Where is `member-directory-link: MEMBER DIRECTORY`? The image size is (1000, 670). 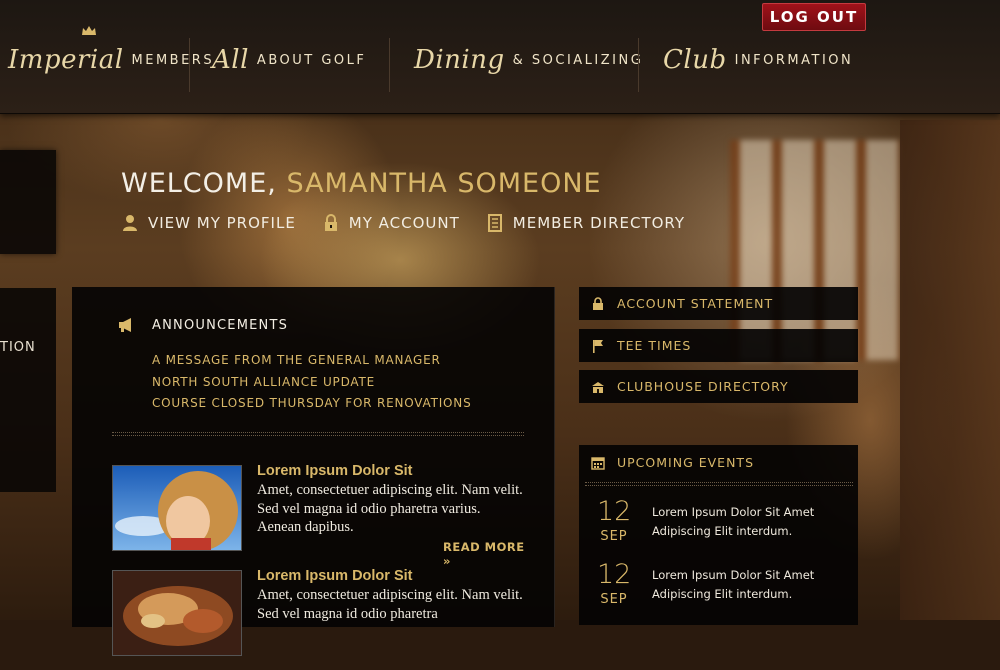
member-directory-link: MEMBER DIRECTORY is located at coordinates (585, 223).